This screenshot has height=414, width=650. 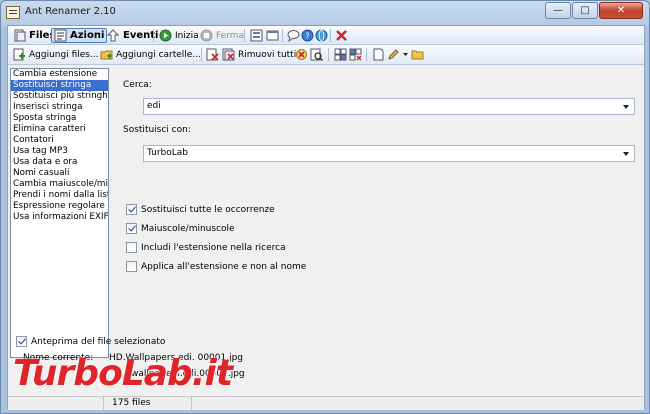 I want to click on app-icon, so click(x=13, y=12).